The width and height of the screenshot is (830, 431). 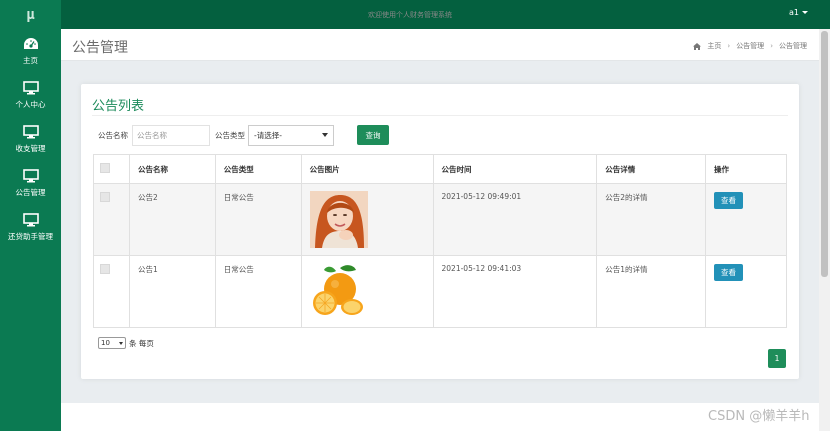 What do you see at coordinates (172, 169) in the screenshot?
I see `column-header: 公告名称` at bounding box center [172, 169].